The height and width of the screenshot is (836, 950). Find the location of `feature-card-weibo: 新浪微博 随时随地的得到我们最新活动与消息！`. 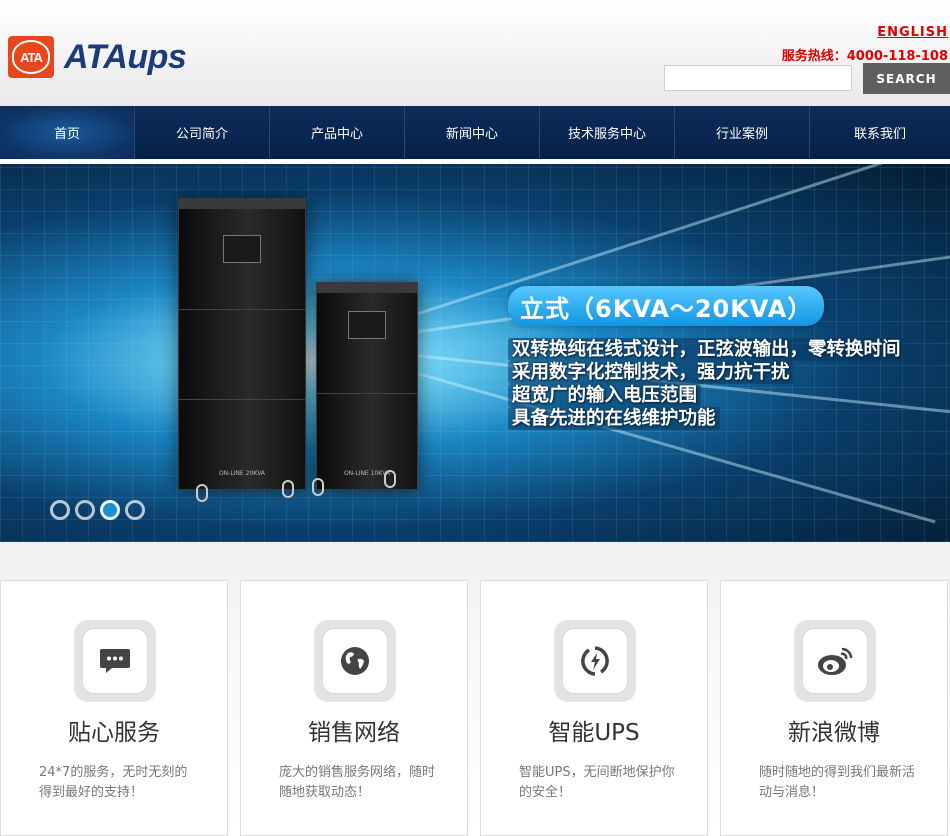

feature-card-weibo: 新浪微博 随时随地的得到我们最新活动与消息！ is located at coordinates (834, 708).